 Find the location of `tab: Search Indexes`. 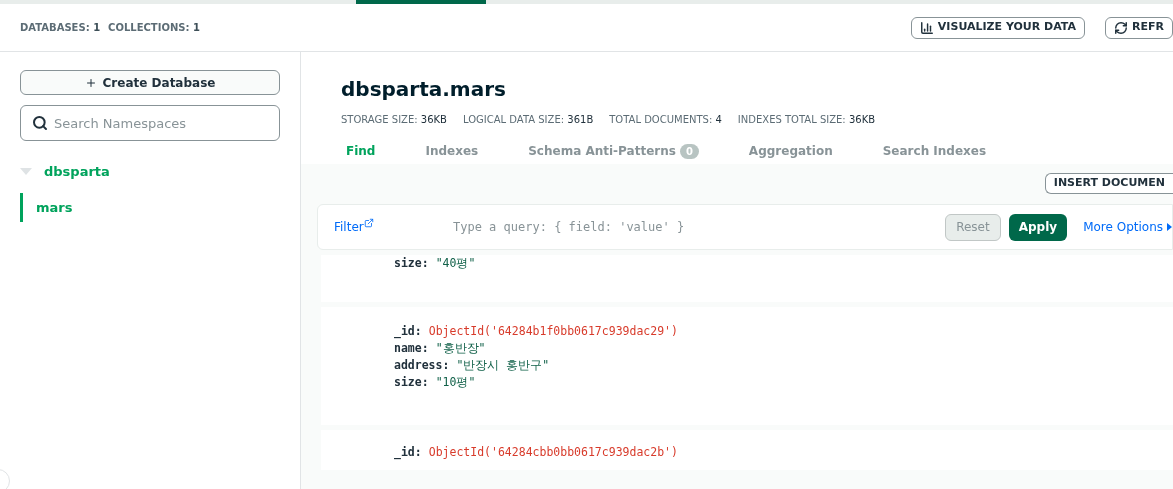

tab: Search Indexes is located at coordinates (934, 151).